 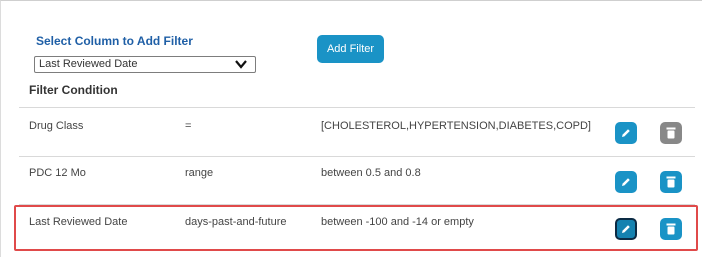 What do you see at coordinates (371, 173) in the screenshot?
I see `filter-value: between 0.5 and 0.8` at bounding box center [371, 173].